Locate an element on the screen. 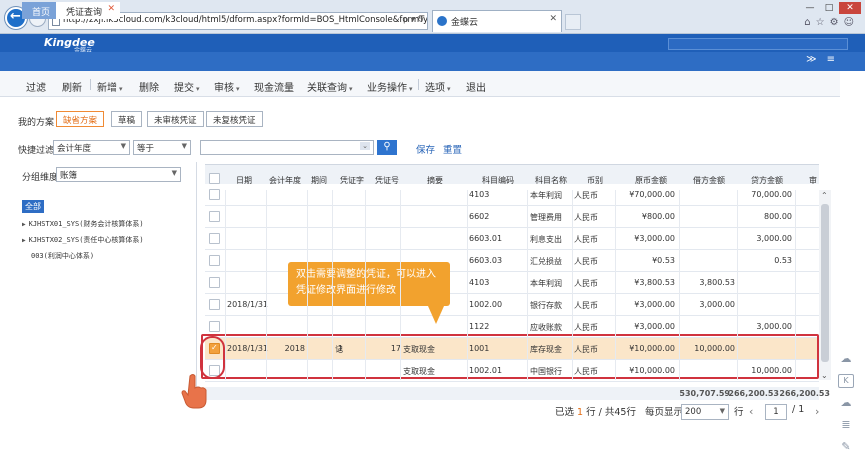  scheme-default-button: 缺省方案 is located at coordinates (80, 119).